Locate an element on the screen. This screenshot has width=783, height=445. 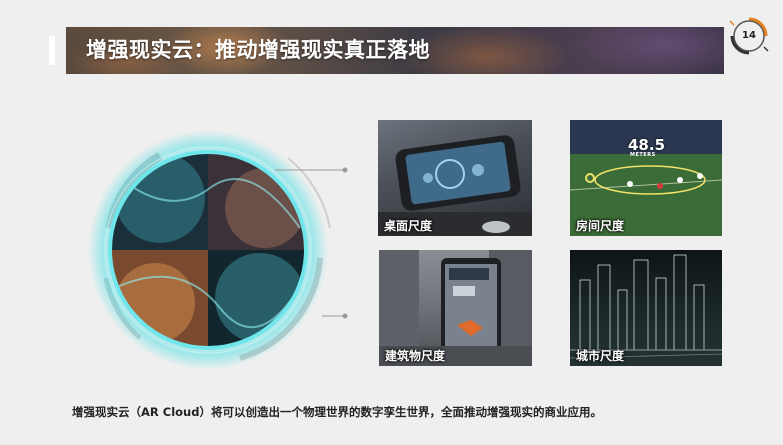
distance-unit: METERS is located at coordinates (643, 155).